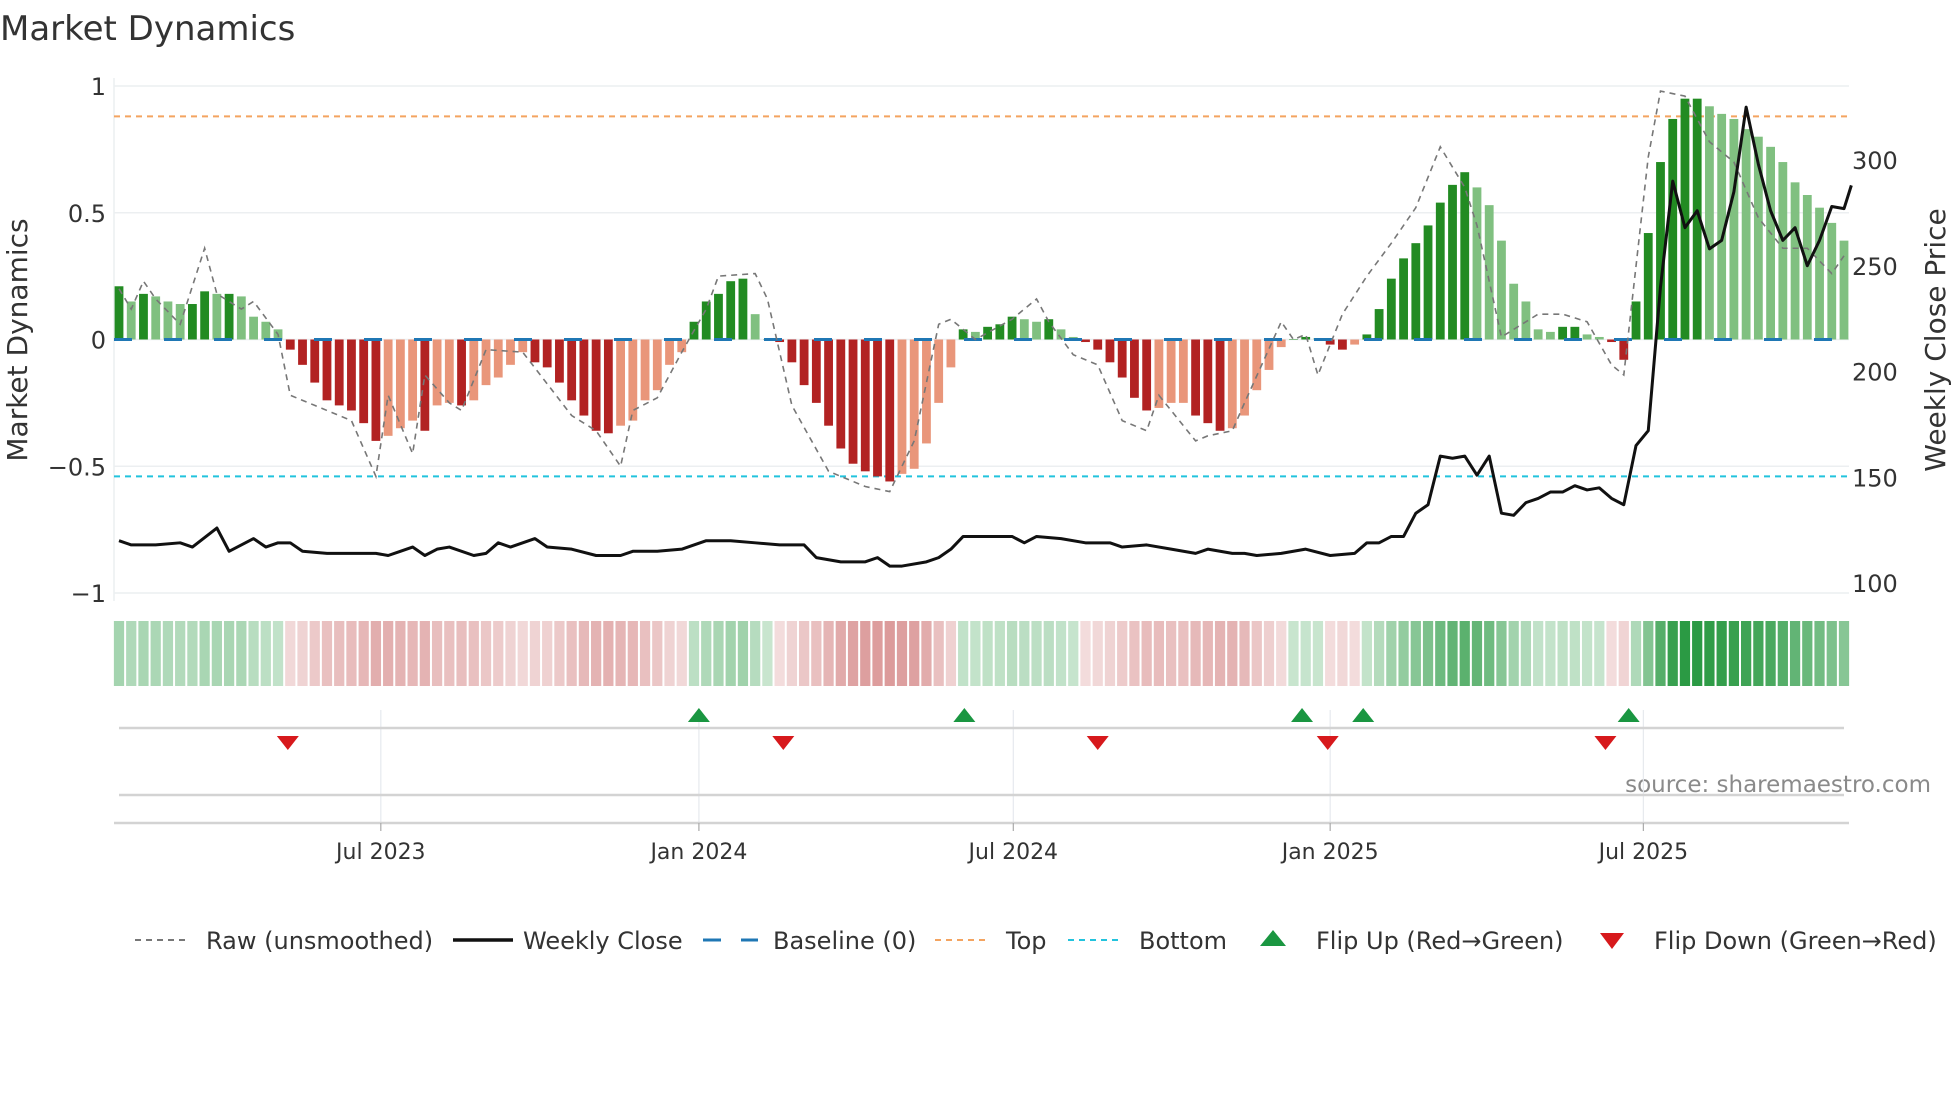 Image resolution: width=1960 pixels, height=1106 pixels. Describe the element at coordinates (87, 214) in the screenshot. I see `y-tick-label: 0.5` at that location.